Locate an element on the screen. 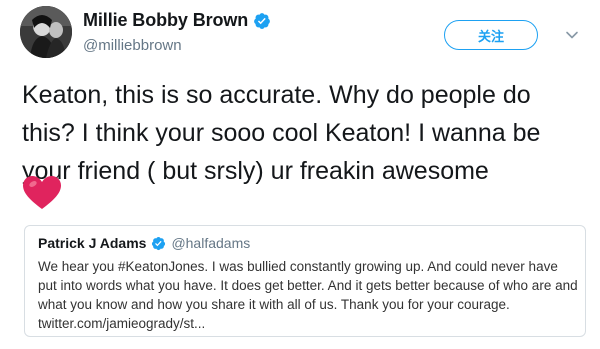  follow-button: 关注 is located at coordinates (491, 35).